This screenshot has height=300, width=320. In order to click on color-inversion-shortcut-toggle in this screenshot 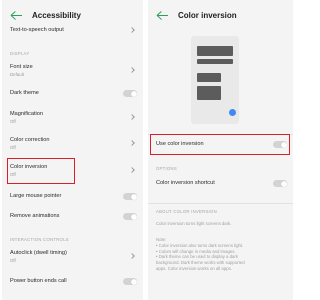, I will do `click(280, 183)`.